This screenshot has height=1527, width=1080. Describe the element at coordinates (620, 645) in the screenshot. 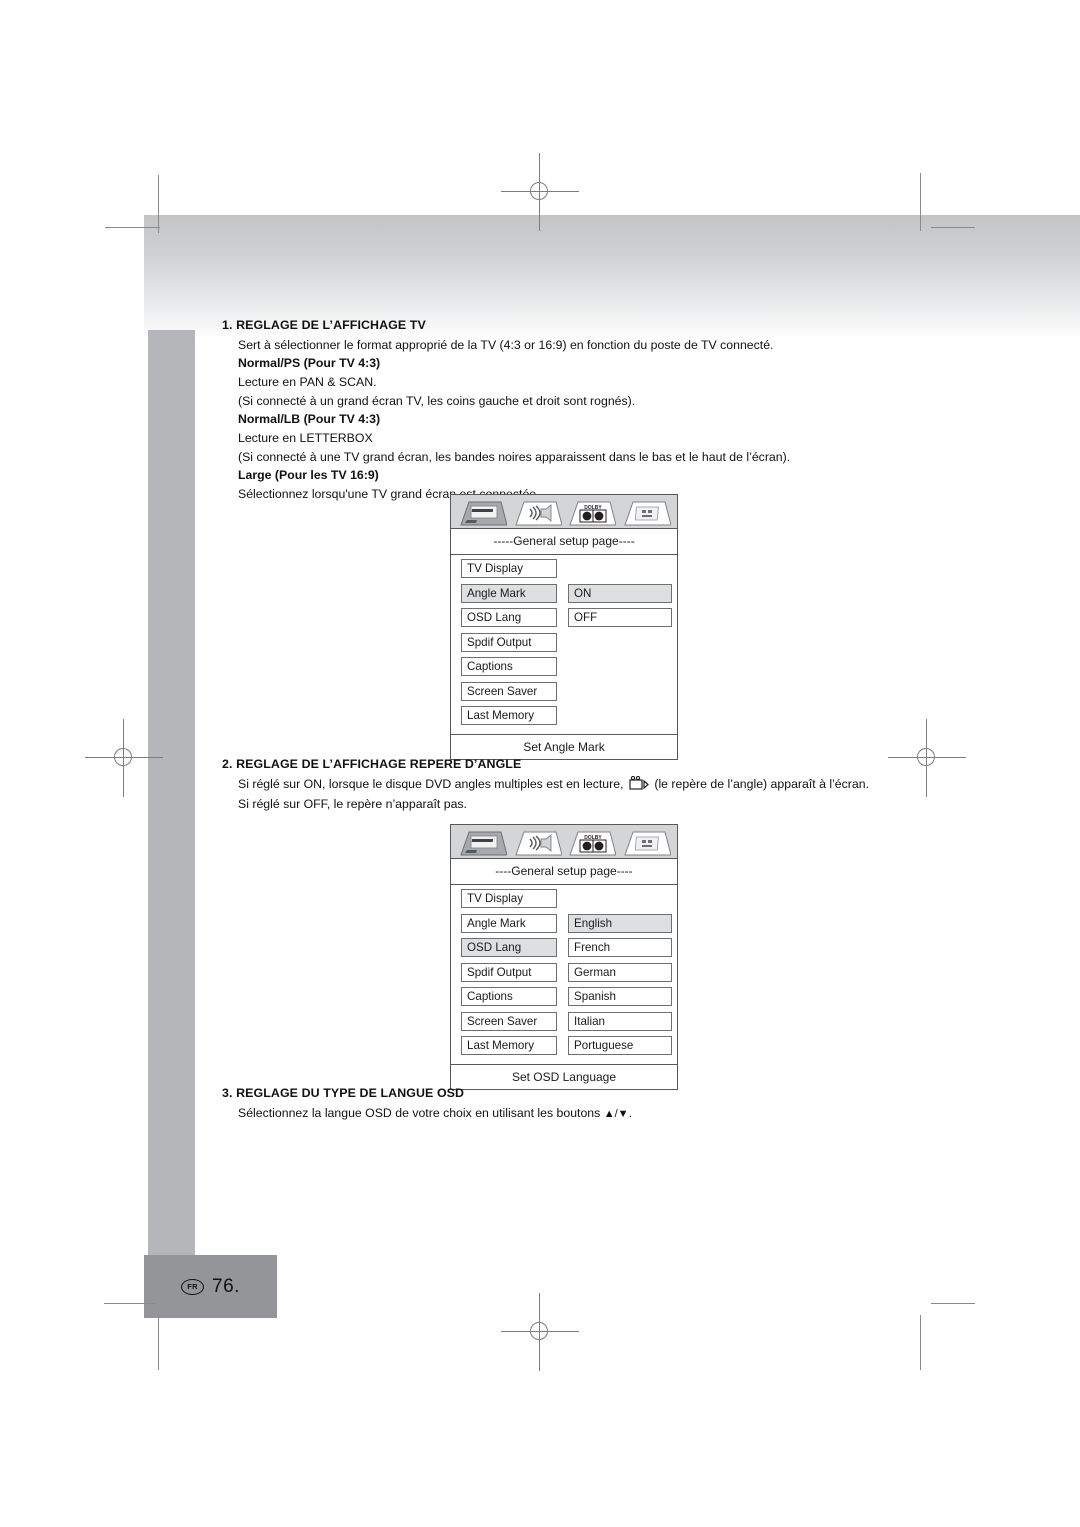

I see `osd-right-column: ON OFF` at that location.